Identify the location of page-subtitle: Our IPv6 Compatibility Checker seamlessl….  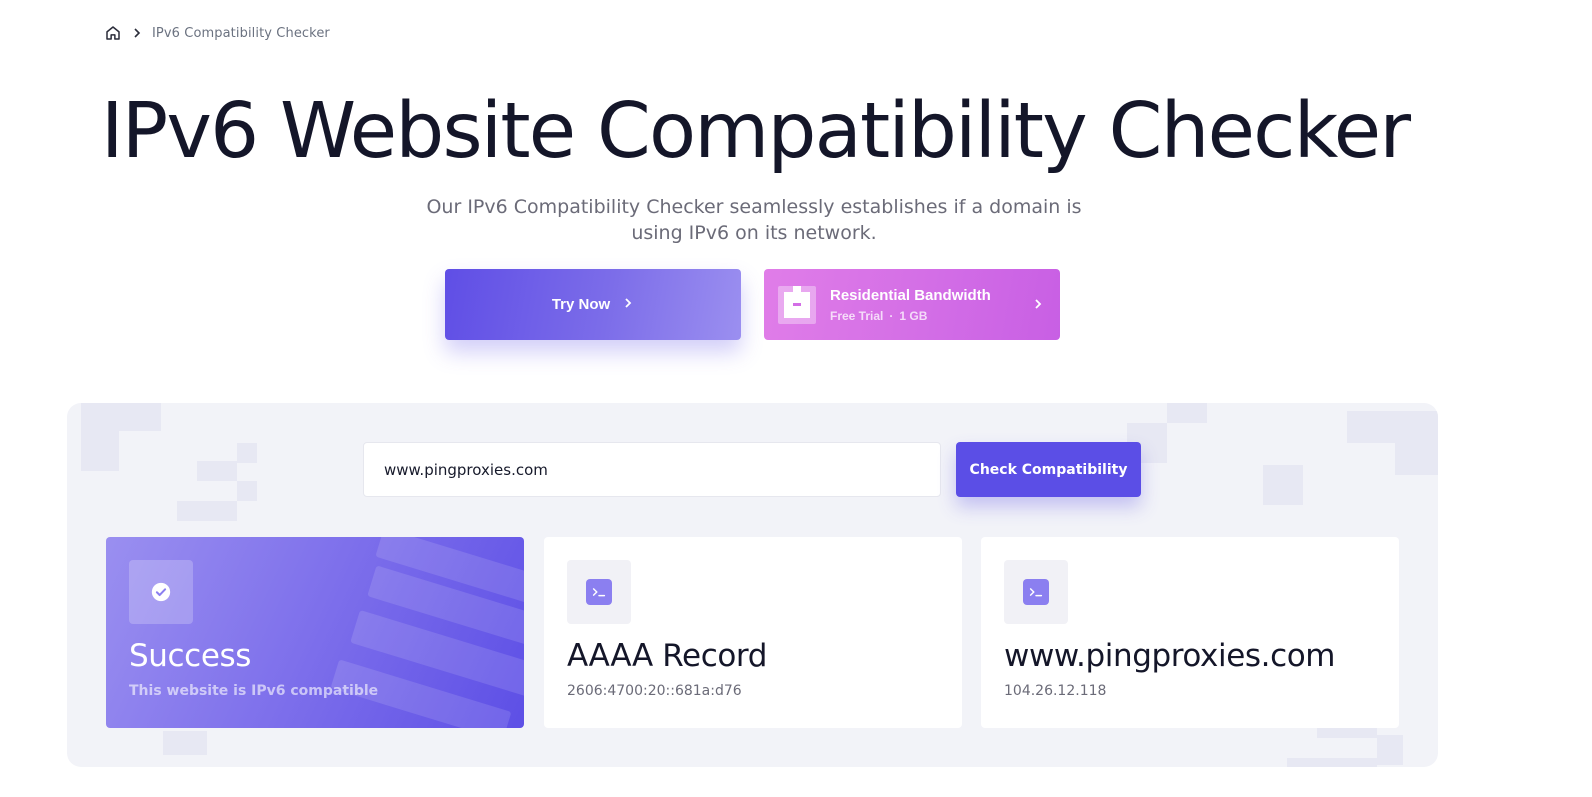
(754, 220).